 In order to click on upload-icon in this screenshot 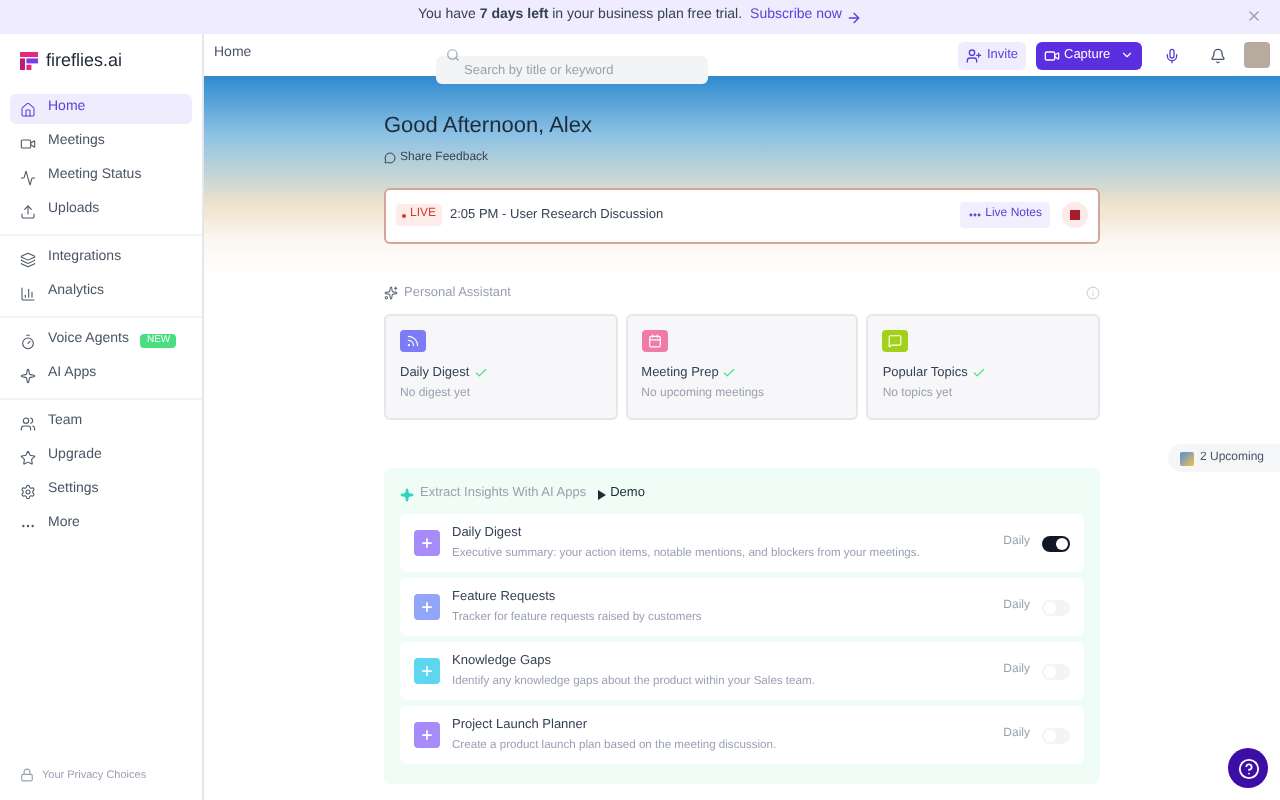, I will do `click(28, 211)`.